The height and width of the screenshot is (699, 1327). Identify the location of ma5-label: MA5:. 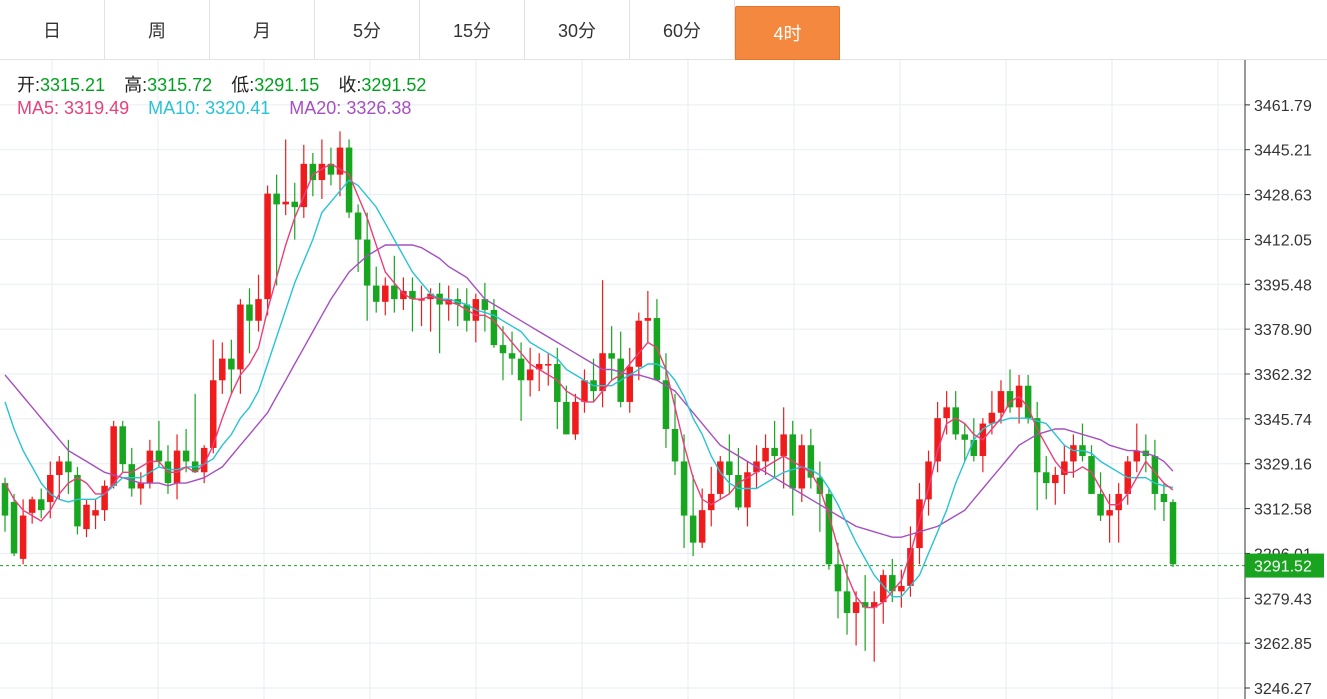
(38, 108).